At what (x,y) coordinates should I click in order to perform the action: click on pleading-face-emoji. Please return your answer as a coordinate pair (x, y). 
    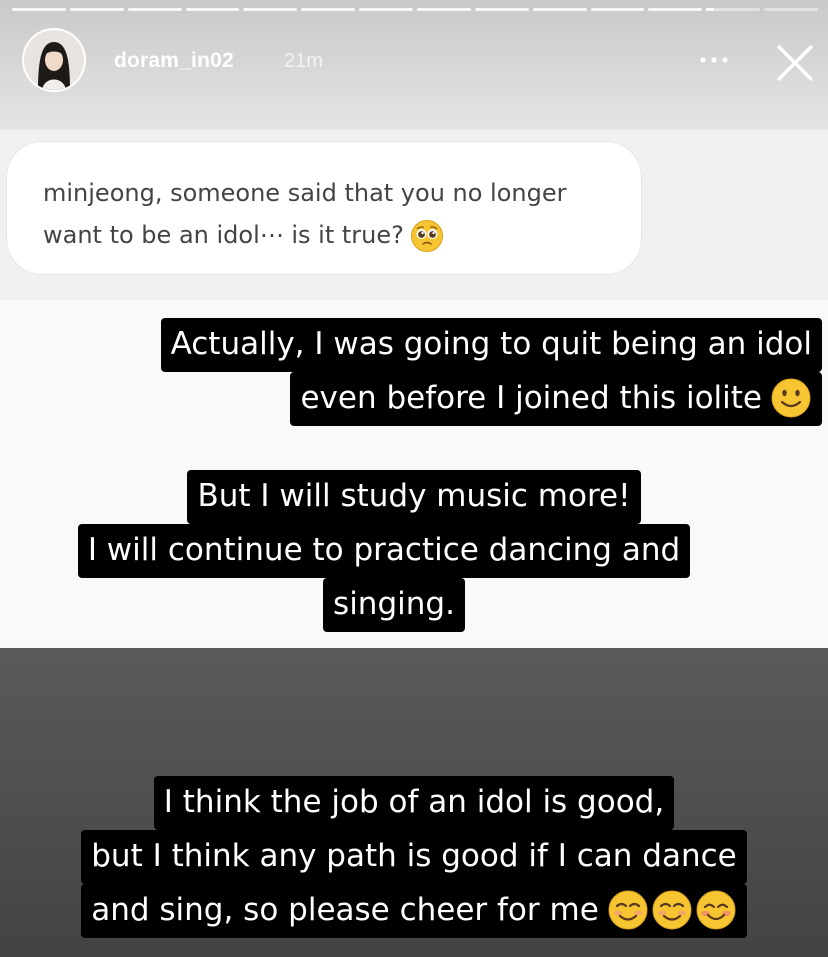
    Looking at the image, I should click on (427, 236).